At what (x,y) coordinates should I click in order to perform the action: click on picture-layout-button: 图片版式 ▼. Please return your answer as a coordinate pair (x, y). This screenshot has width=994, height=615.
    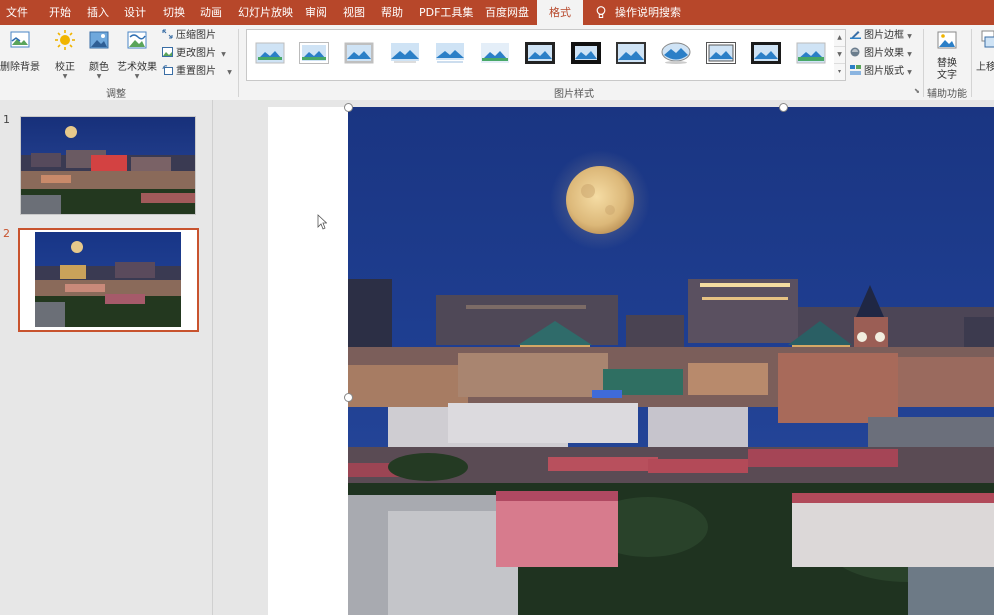
    Looking at the image, I should click on (881, 72).